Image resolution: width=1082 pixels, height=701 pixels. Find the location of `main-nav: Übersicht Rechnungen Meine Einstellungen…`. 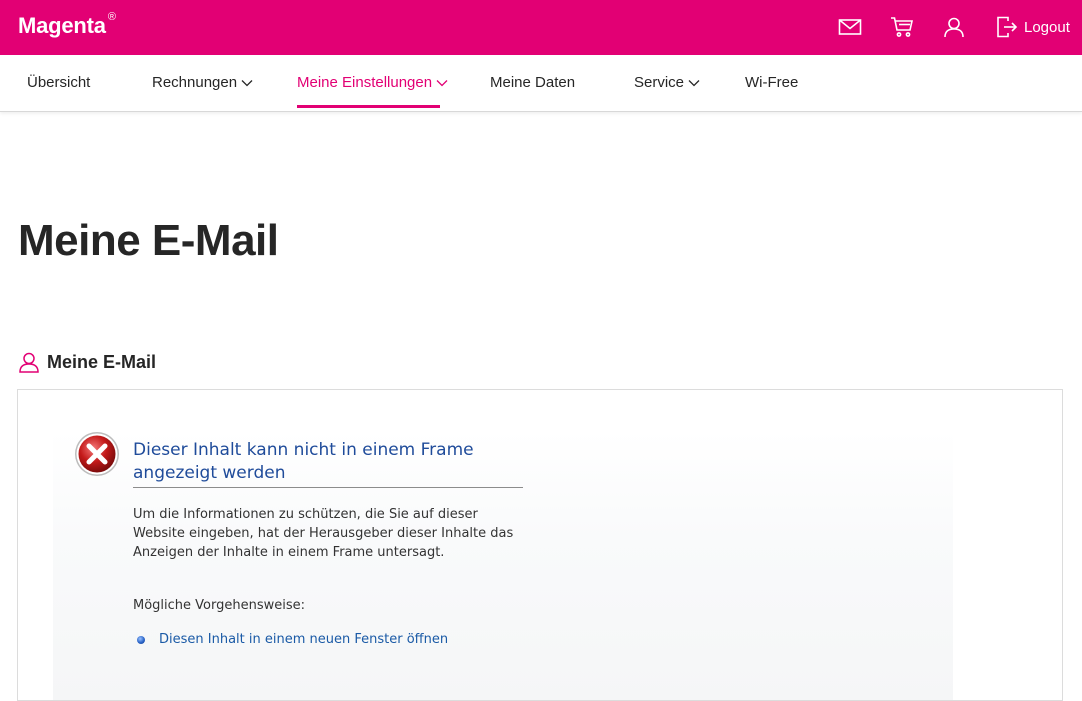

main-nav: Übersicht Rechnungen Meine Einstellungen… is located at coordinates (541, 83).